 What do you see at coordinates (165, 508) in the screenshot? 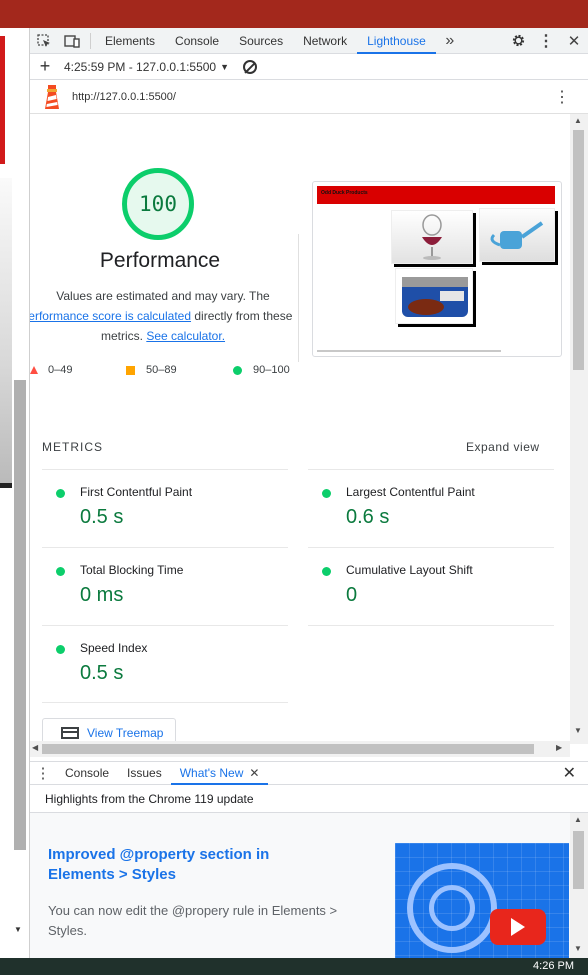
I see `metric-first-contentful-paint: First Contentful Paint 0.5 s` at bounding box center [165, 508].